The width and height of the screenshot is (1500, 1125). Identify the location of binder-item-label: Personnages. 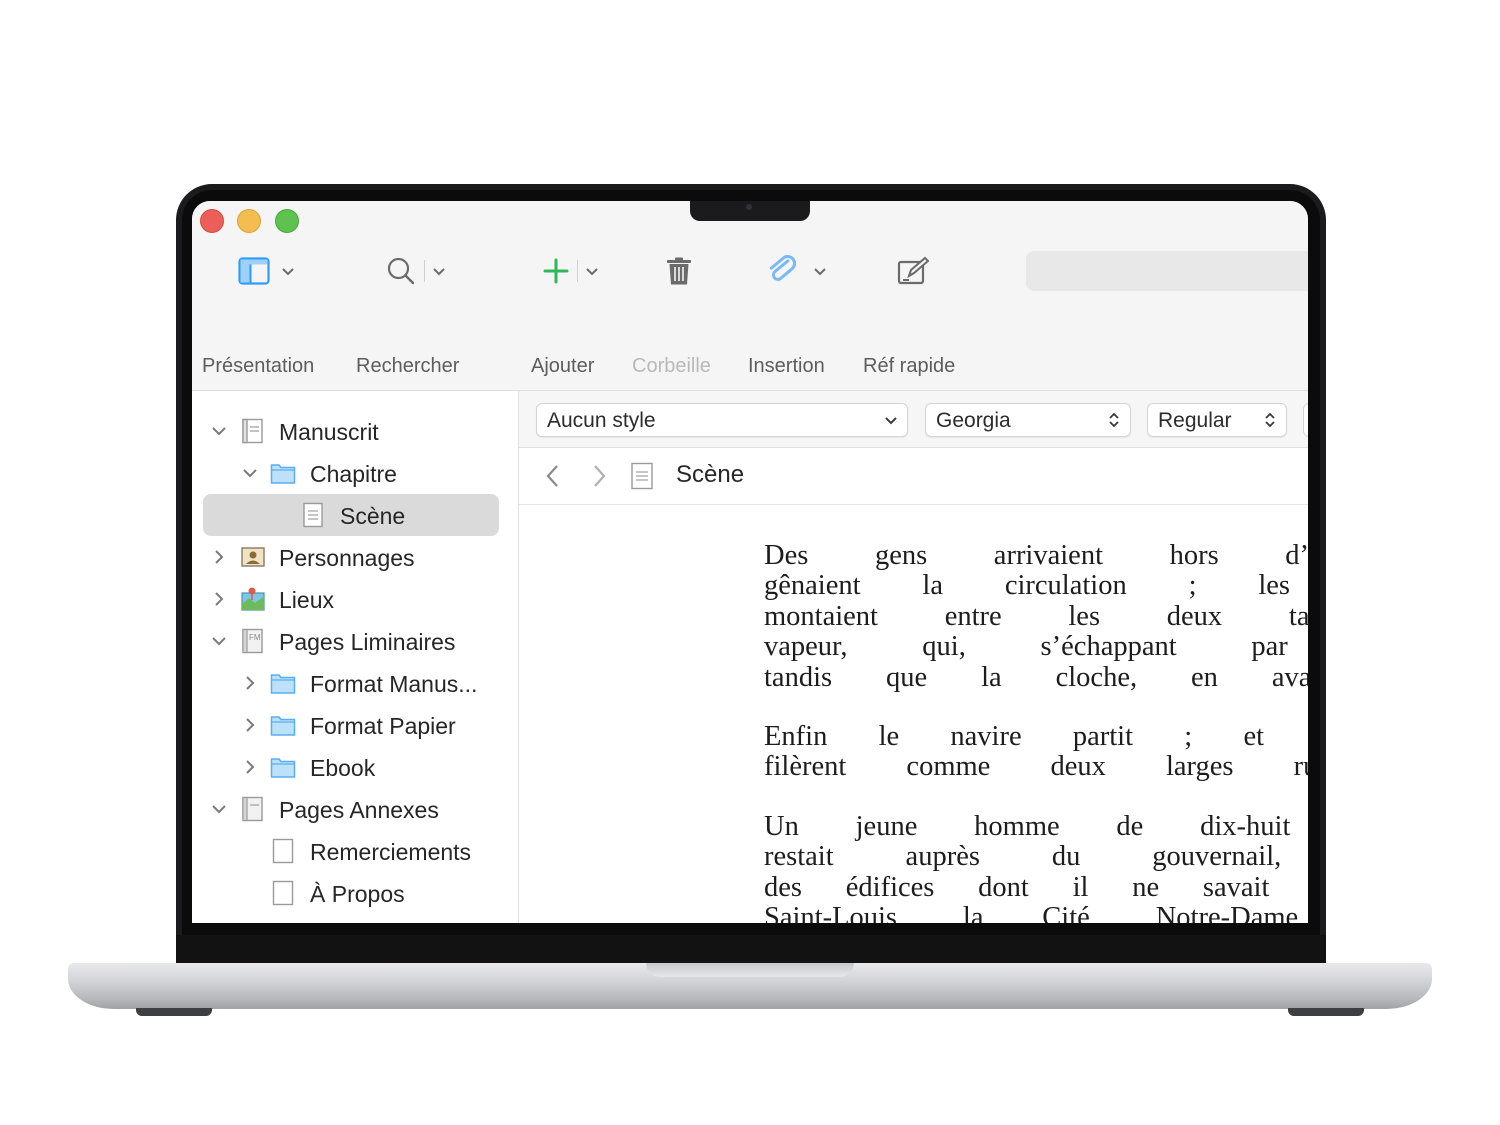
(347, 558).